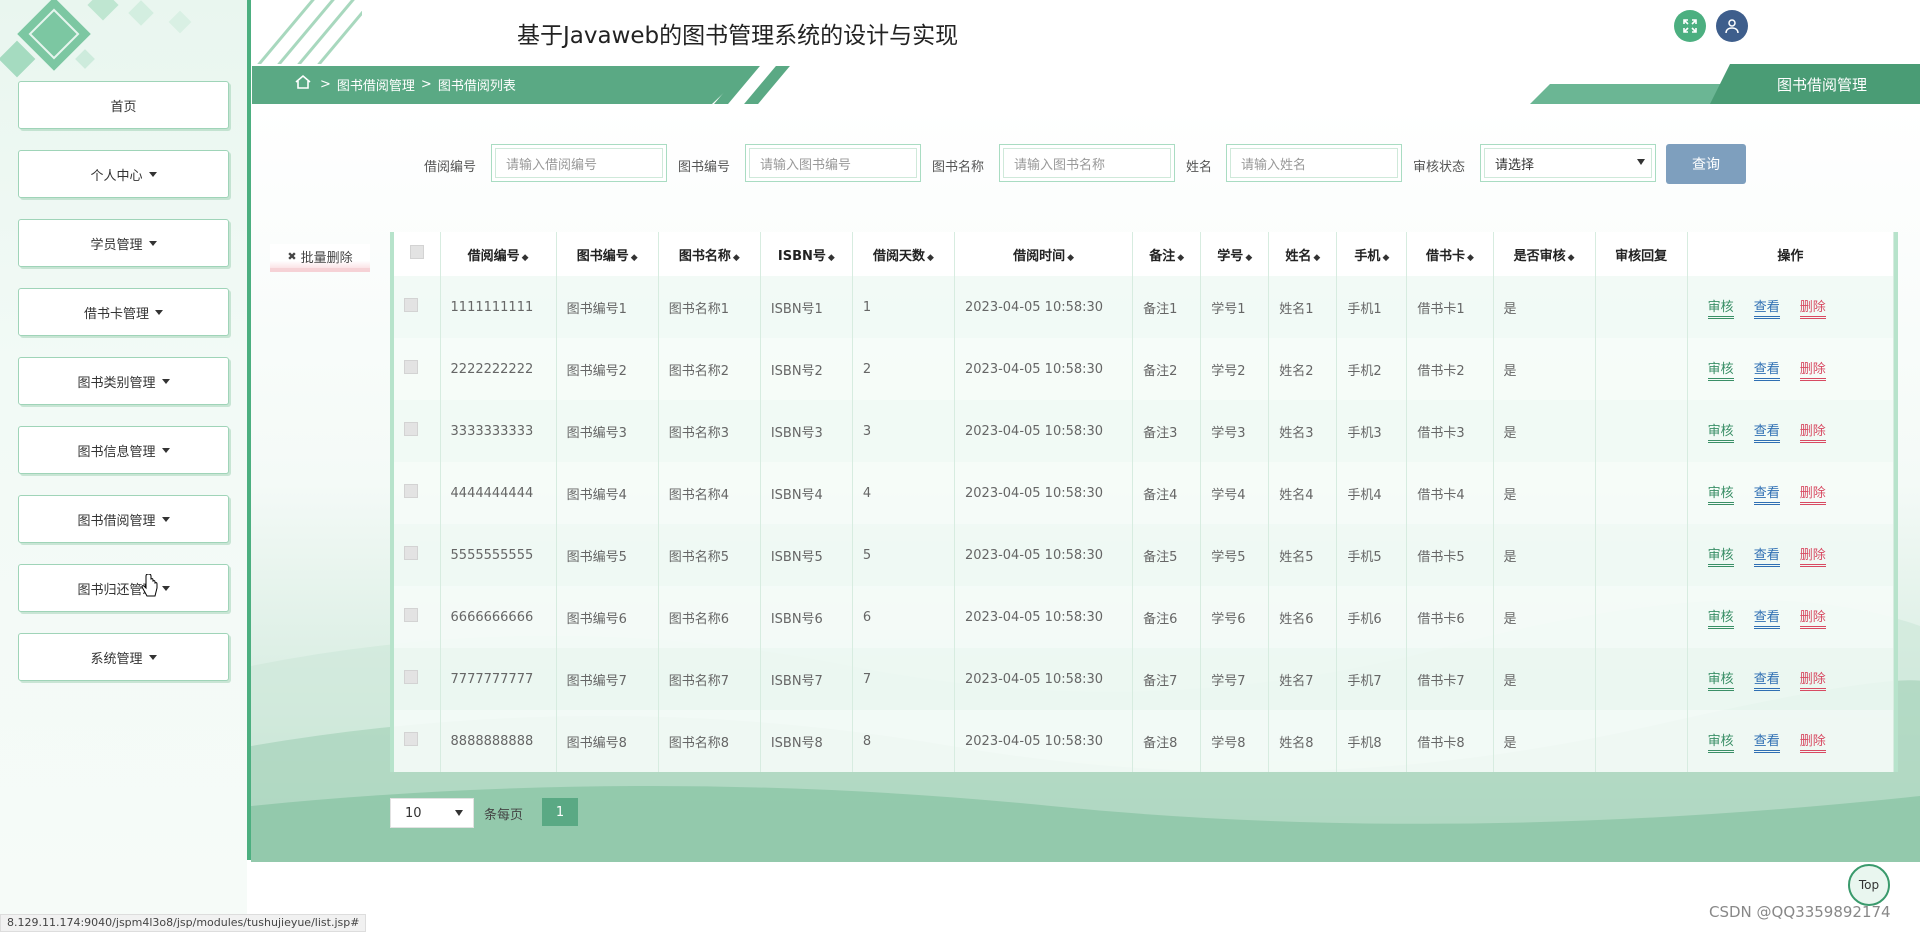  I want to click on name-input: 请输入姓名, so click(1314, 163).